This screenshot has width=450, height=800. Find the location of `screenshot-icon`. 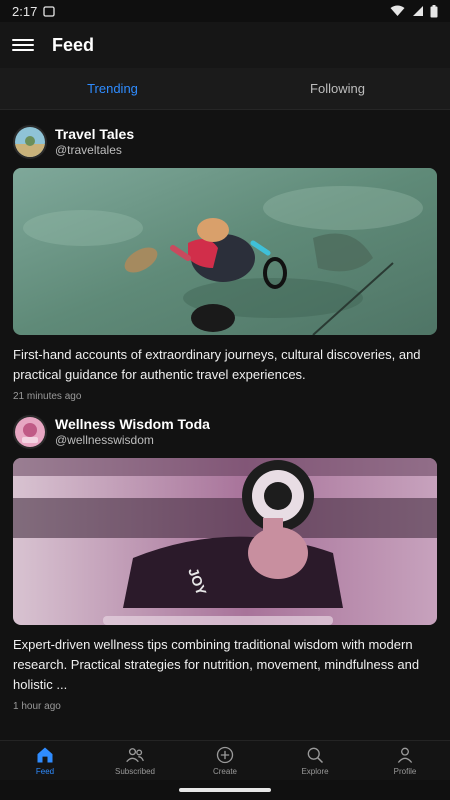

screenshot-icon is located at coordinates (49, 11).